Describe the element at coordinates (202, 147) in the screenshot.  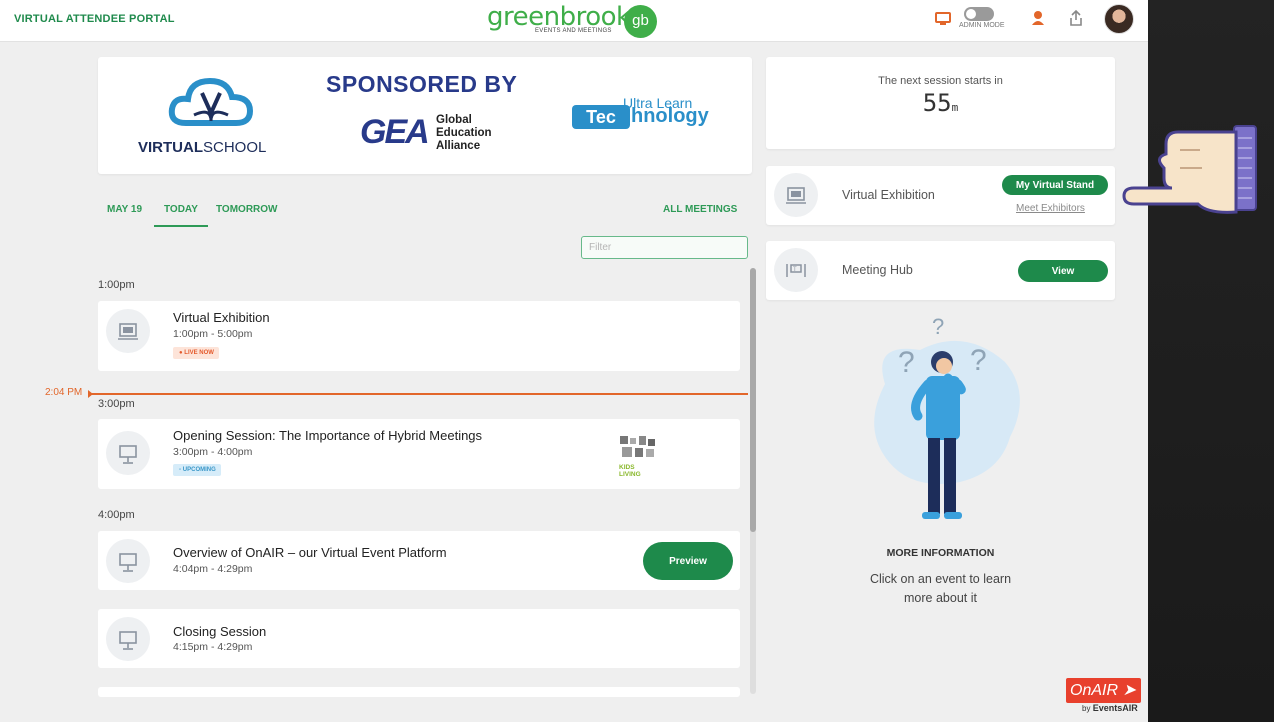
I see `virtual-school-wordmark: VIRTUALSCHOOL` at that location.